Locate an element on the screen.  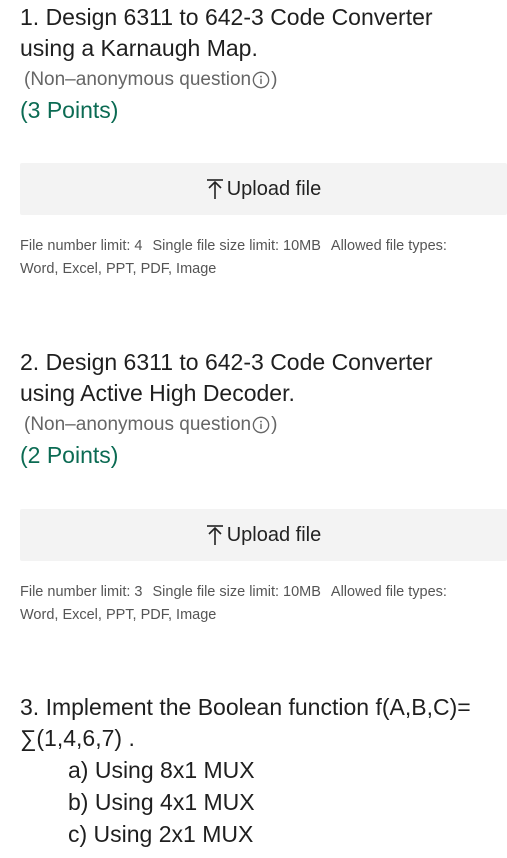
question-1-anonymity-note: (Non–anonymous question ) is located at coordinates (265, 80).